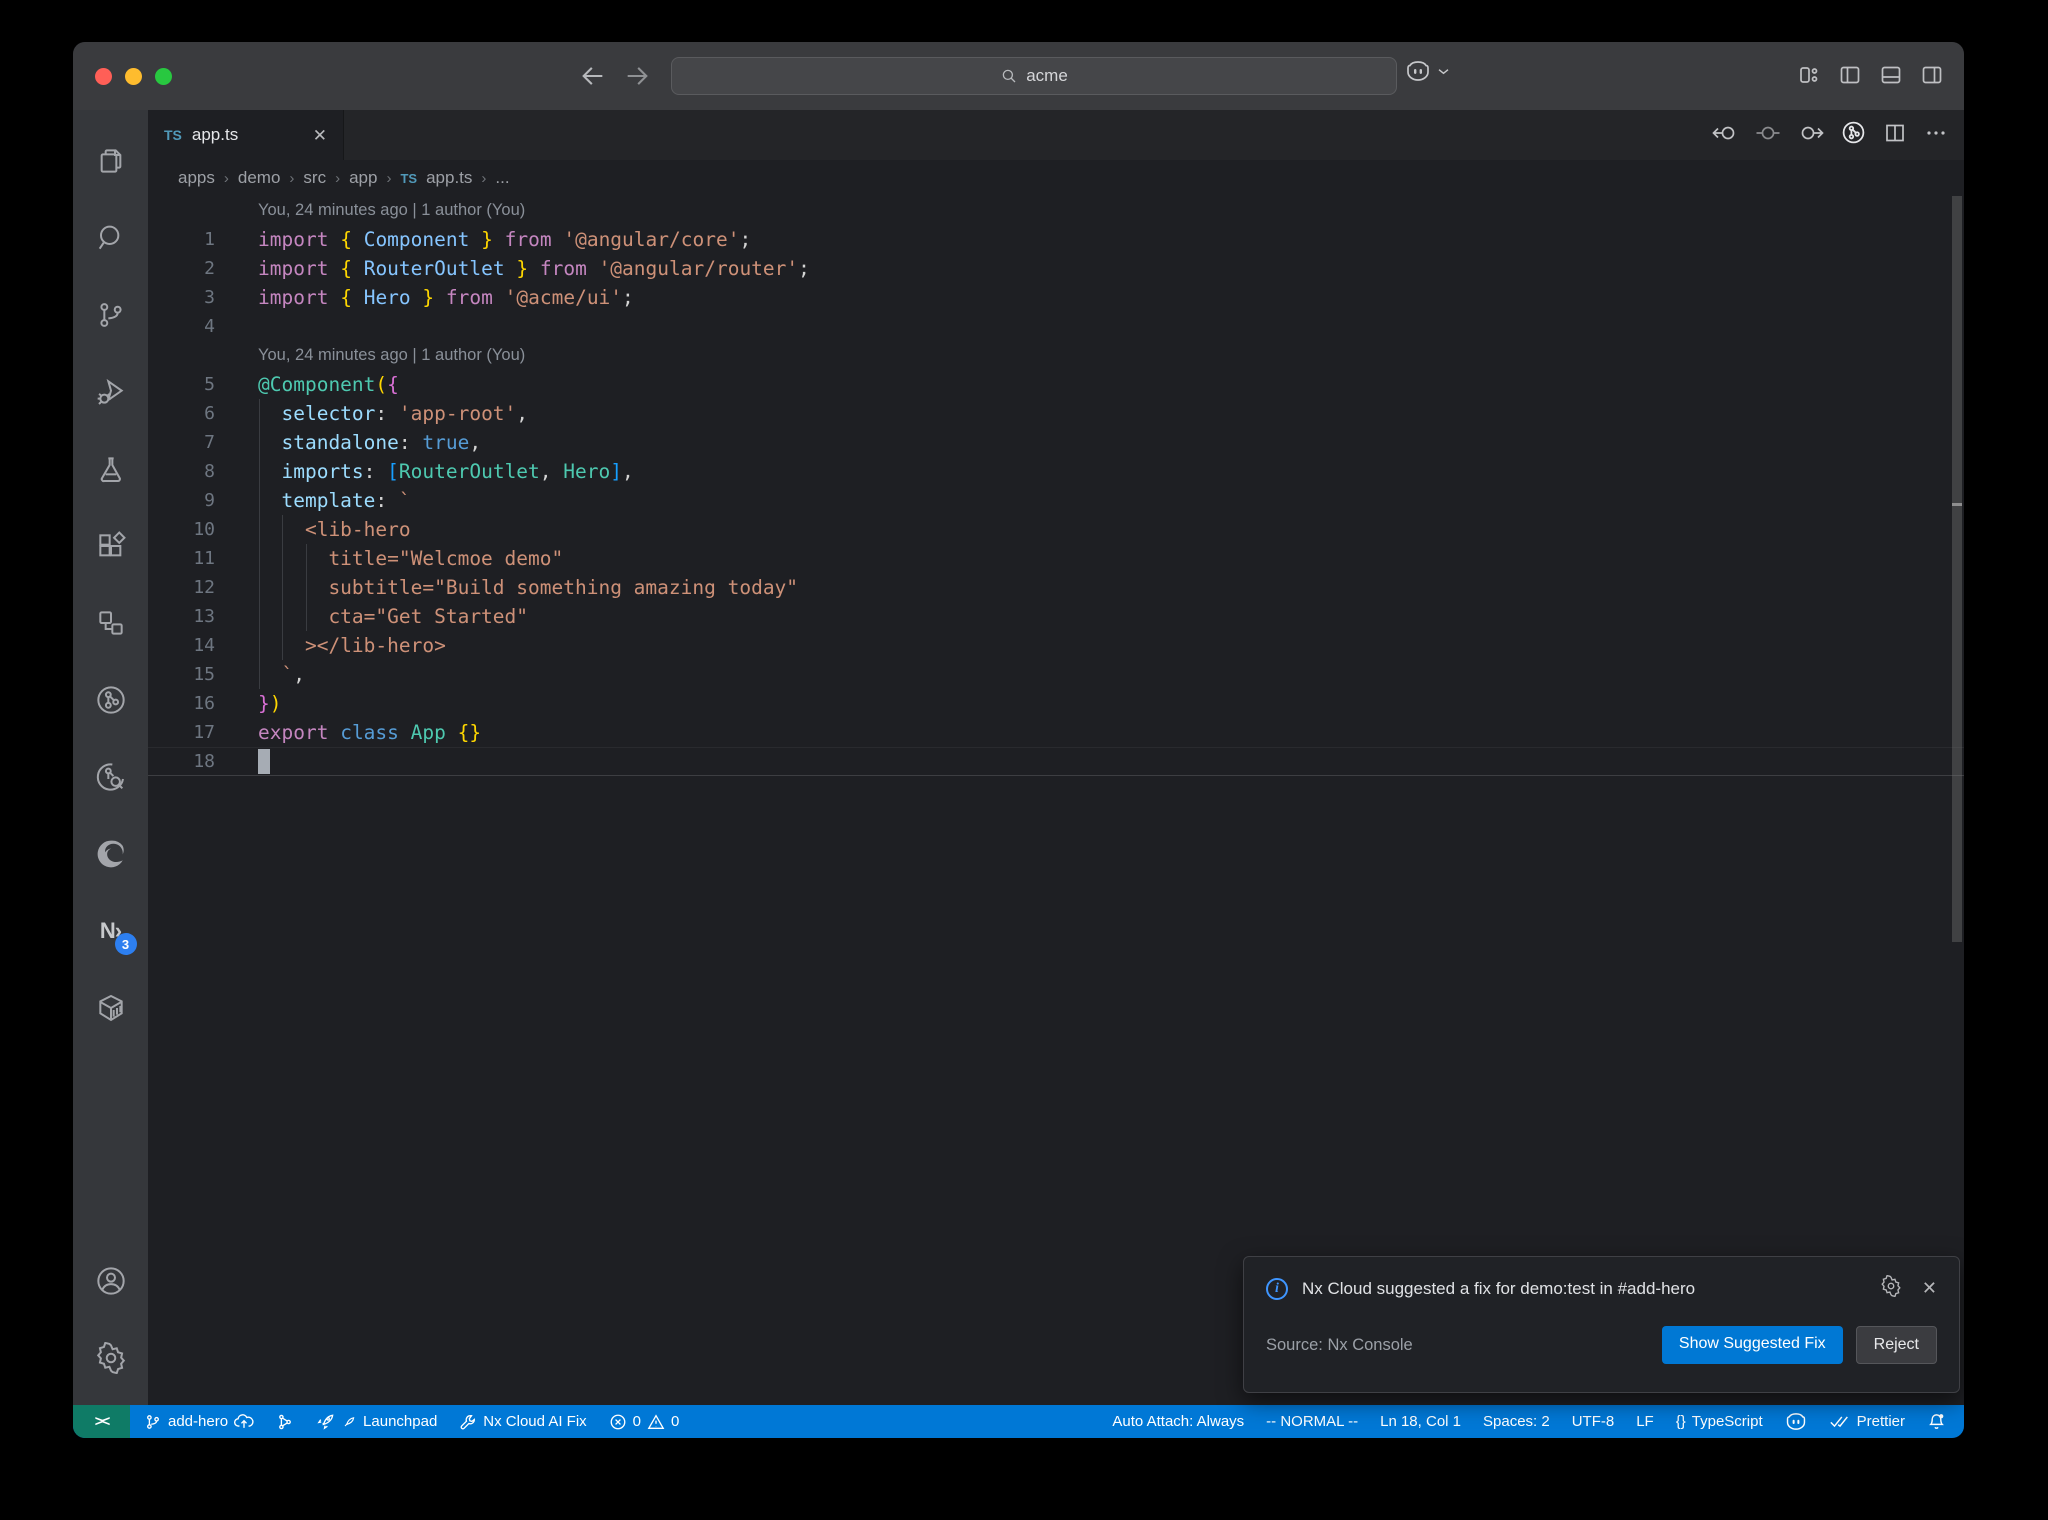 The image size is (2048, 1520). Describe the element at coordinates (101, 1421) in the screenshot. I see `remote-indicator: ><` at that location.